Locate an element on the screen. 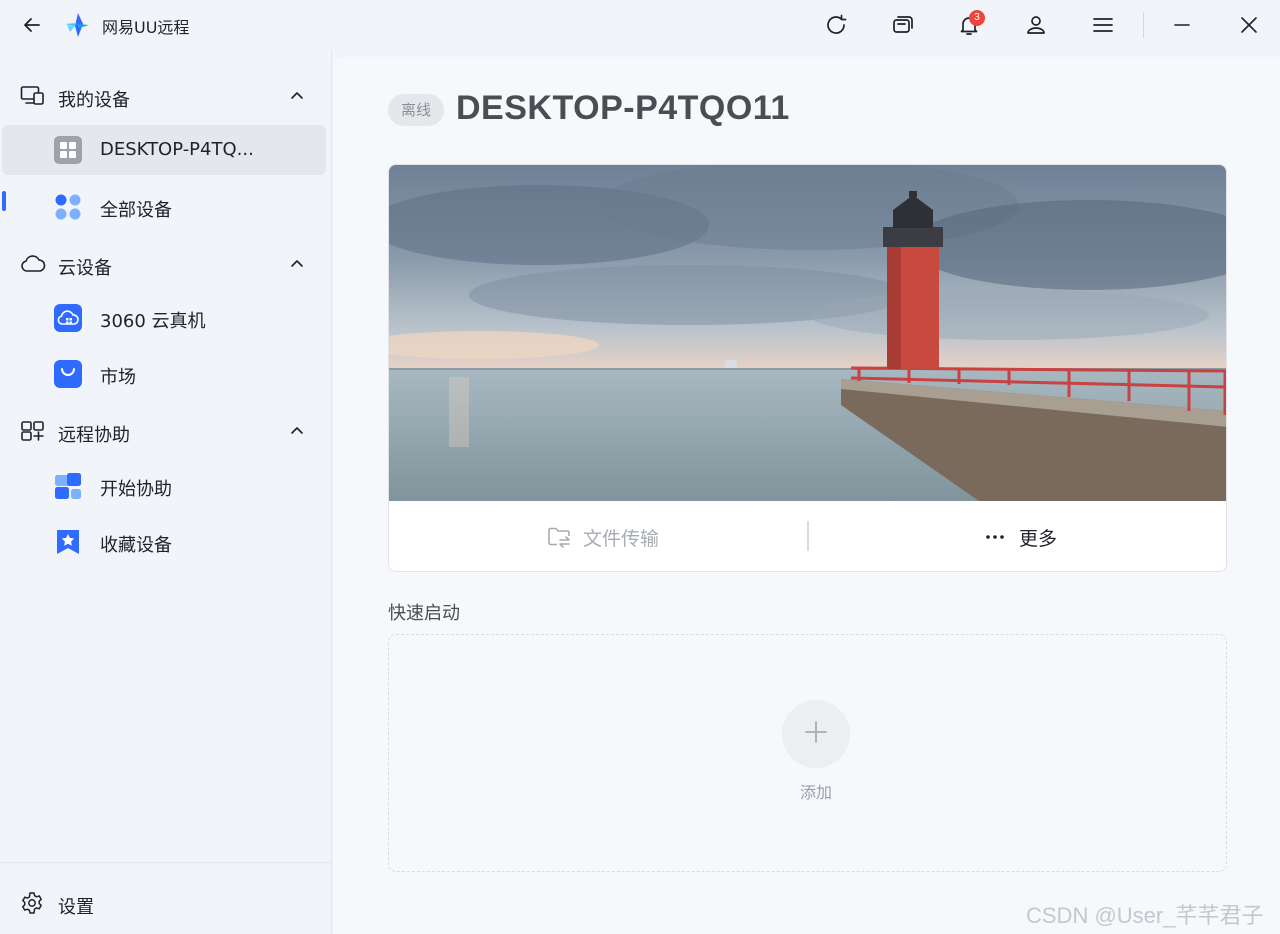 Image resolution: width=1280 pixels, height=934 pixels. group-cloud-devices: 云设备 is located at coordinates (166, 263).